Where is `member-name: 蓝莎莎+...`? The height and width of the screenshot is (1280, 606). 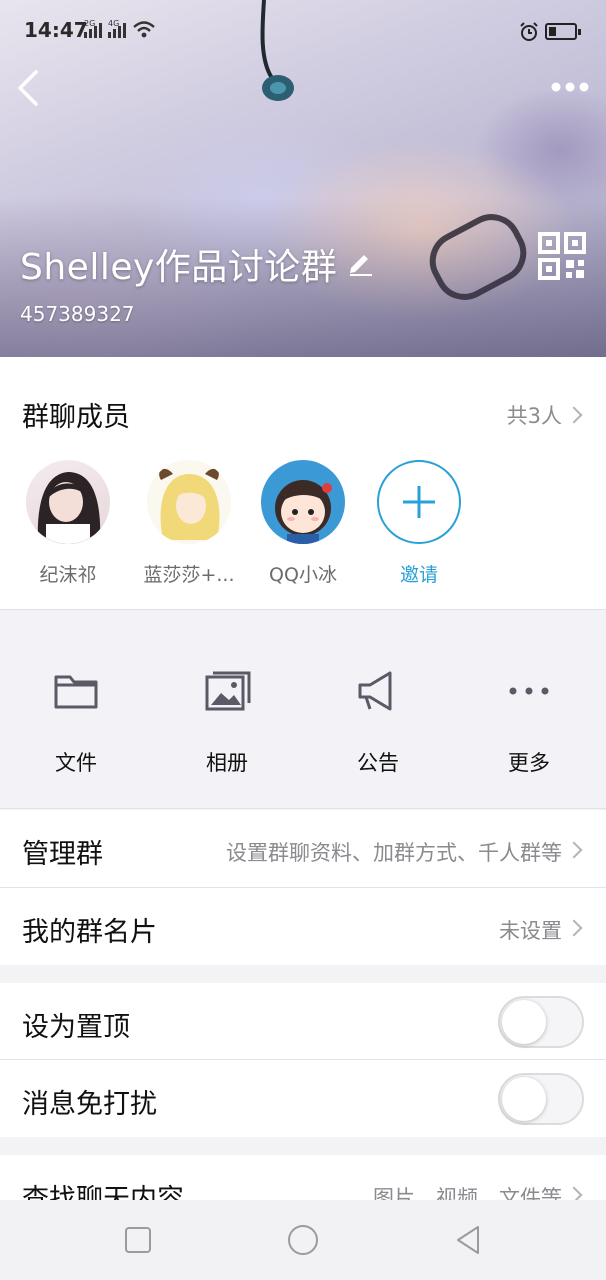 member-name: 蓝莎莎+... is located at coordinates (189, 575).